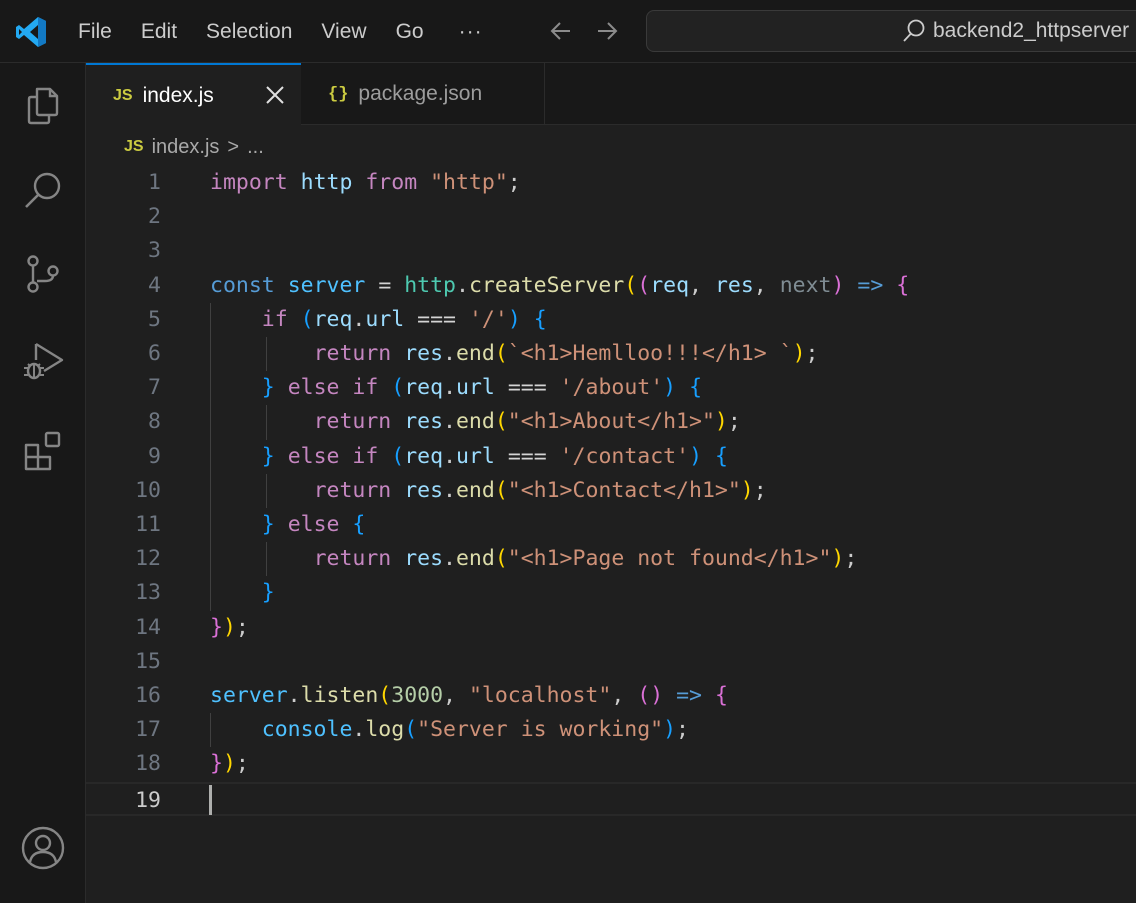 The height and width of the screenshot is (903, 1136). What do you see at coordinates (148, 730) in the screenshot?
I see `line-number: 17` at bounding box center [148, 730].